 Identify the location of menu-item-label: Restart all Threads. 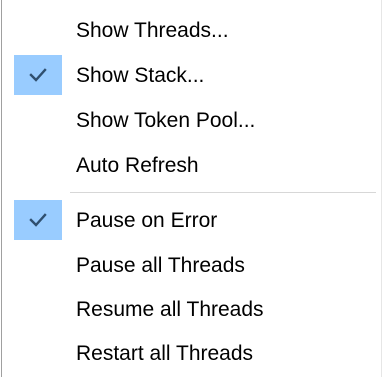
(165, 353).